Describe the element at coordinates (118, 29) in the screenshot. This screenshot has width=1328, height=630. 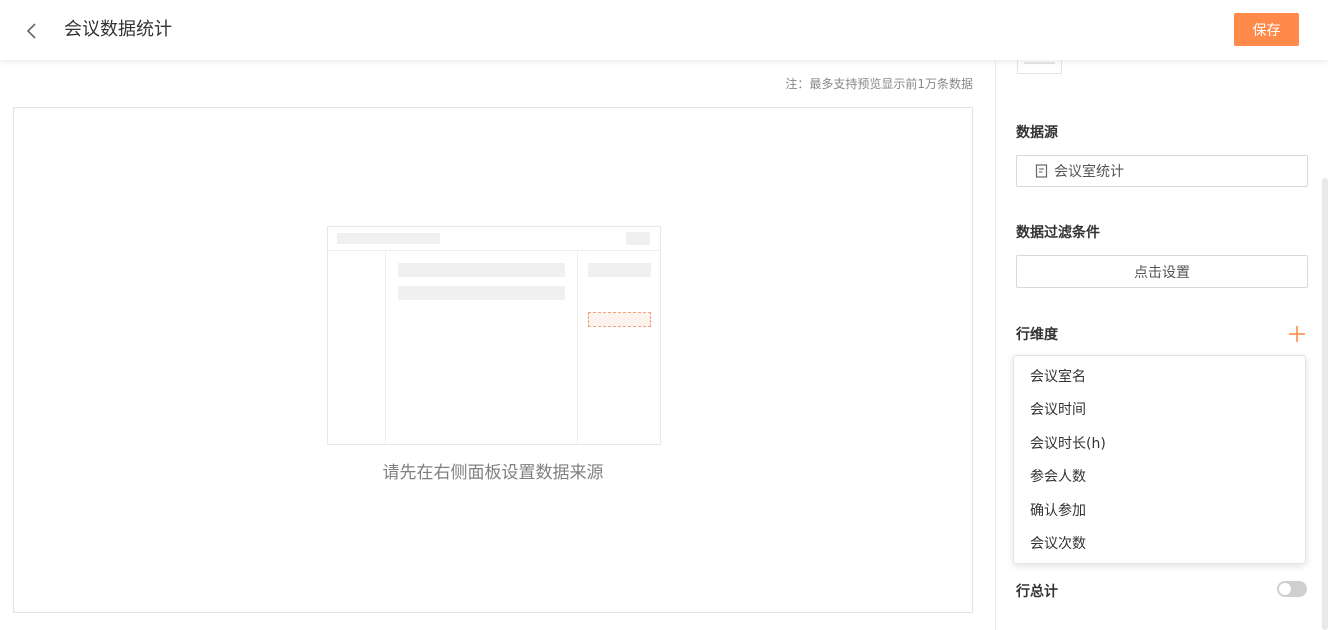
I see `page-title: 会议数据统计` at that location.